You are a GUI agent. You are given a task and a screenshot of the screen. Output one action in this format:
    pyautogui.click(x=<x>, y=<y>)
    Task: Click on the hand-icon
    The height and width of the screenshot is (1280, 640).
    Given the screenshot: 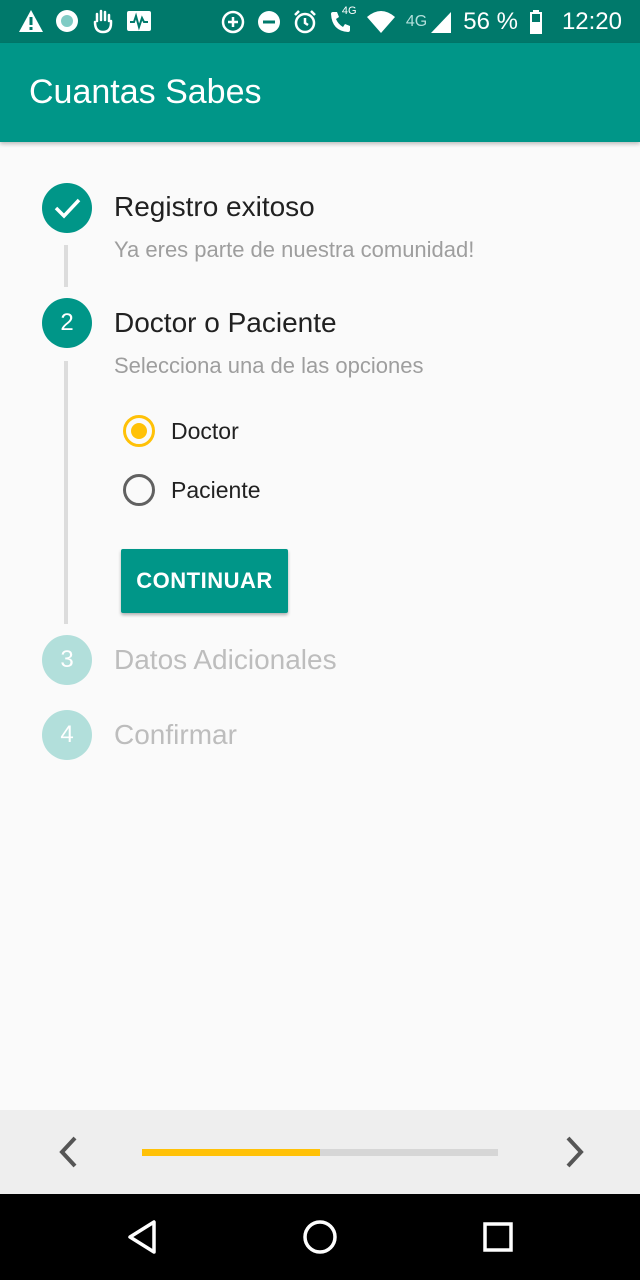 What is the action you would take?
    pyautogui.click(x=103, y=21)
    